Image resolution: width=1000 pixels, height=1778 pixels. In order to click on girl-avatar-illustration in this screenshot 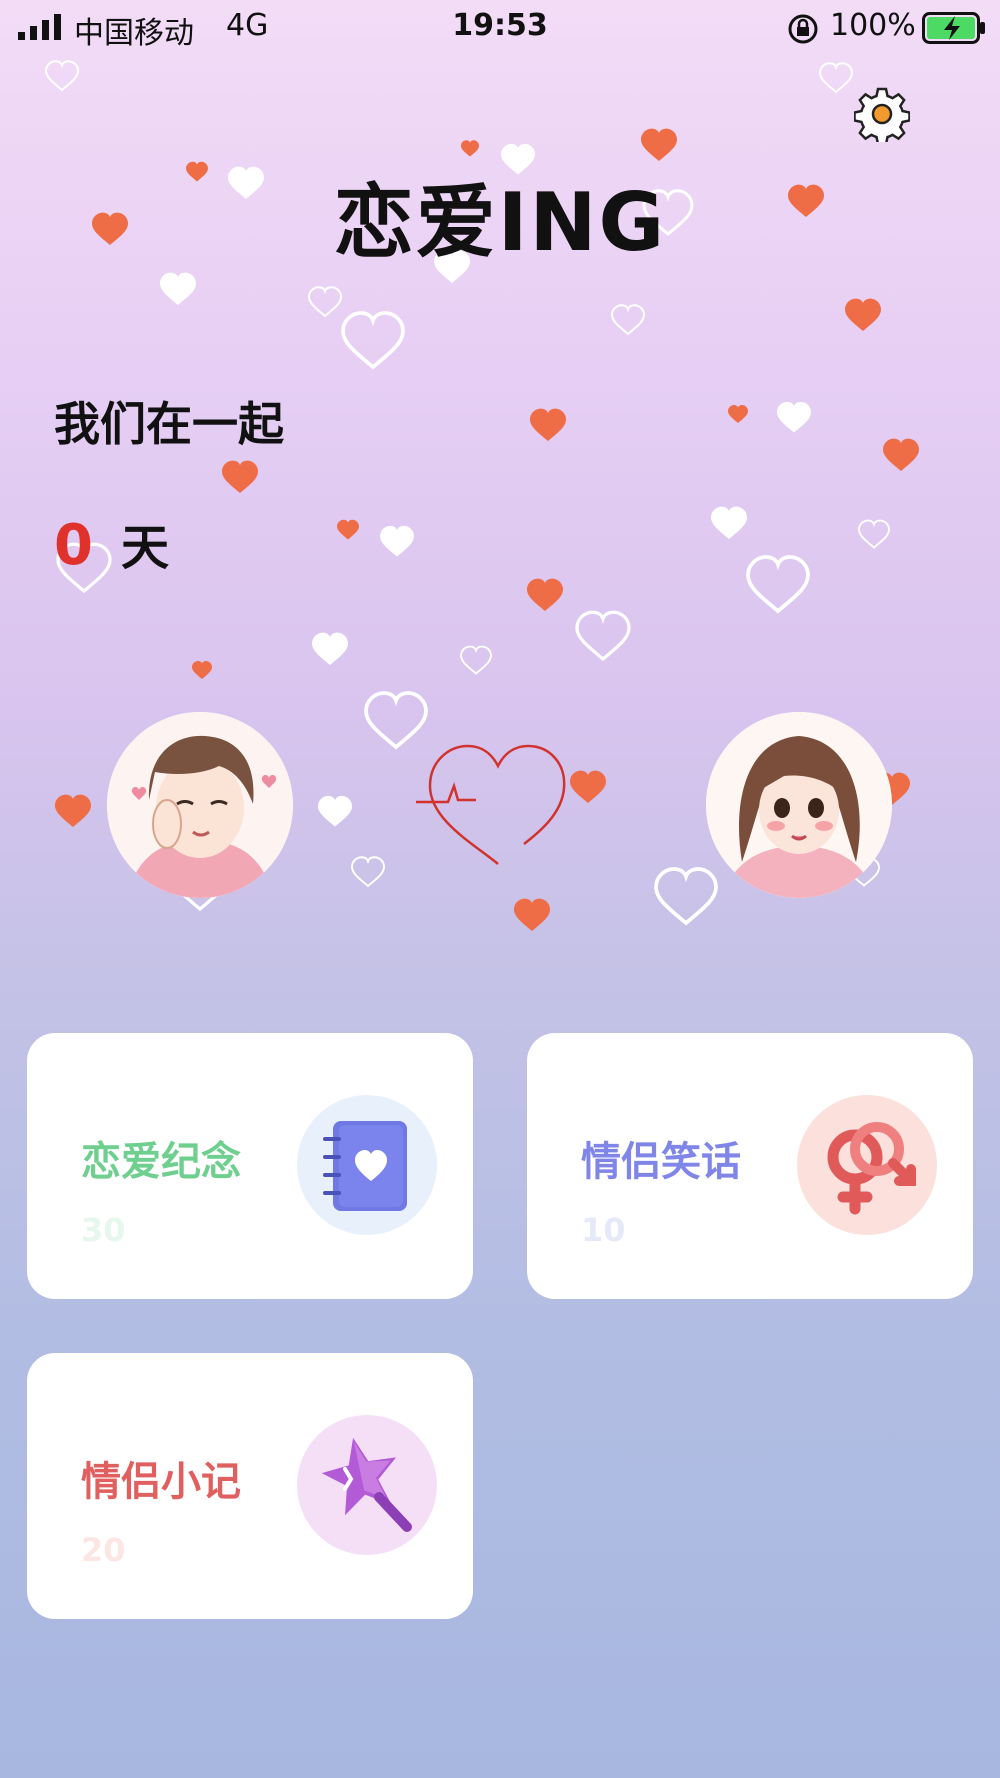, I will do `click(799, 805)`.